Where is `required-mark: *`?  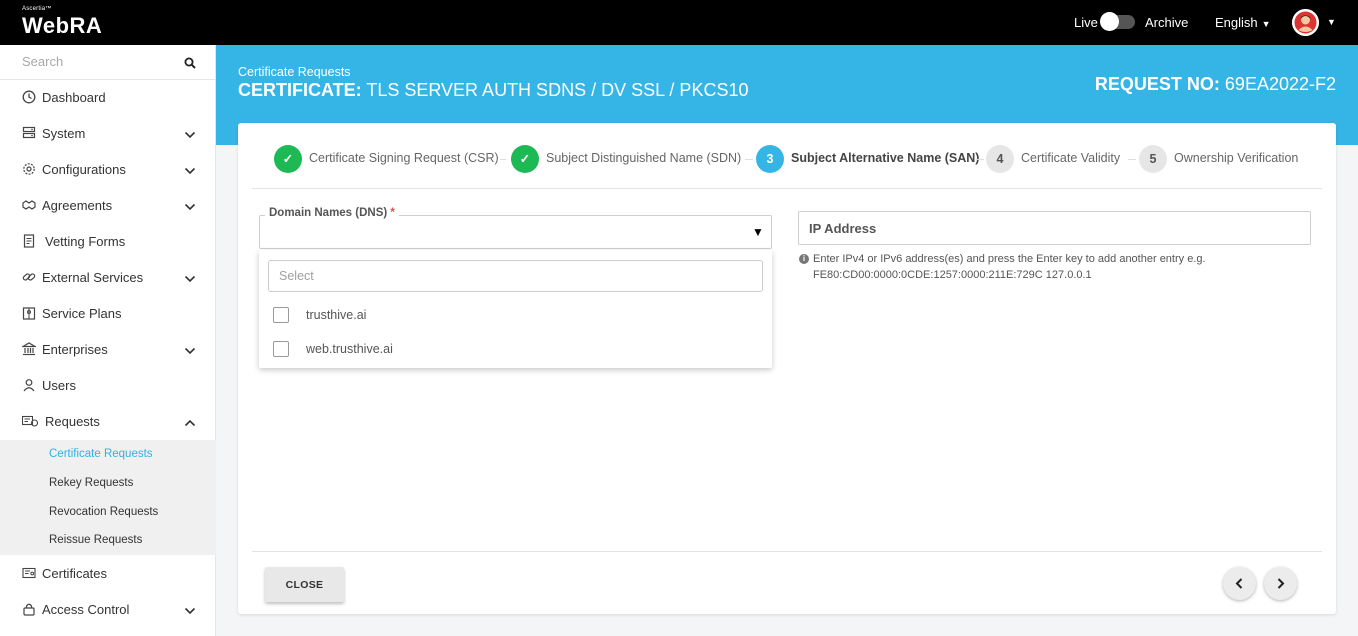
required-mark: * is located at coordinates (392, 213).